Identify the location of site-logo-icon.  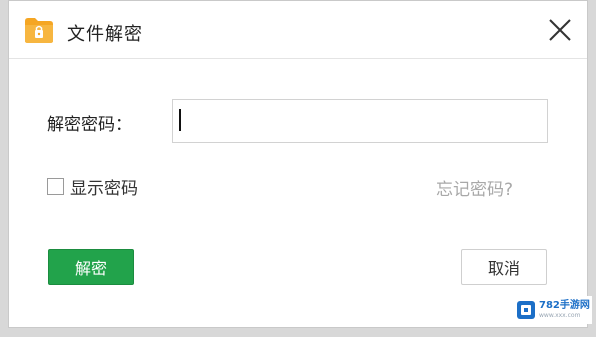
(526, 310).